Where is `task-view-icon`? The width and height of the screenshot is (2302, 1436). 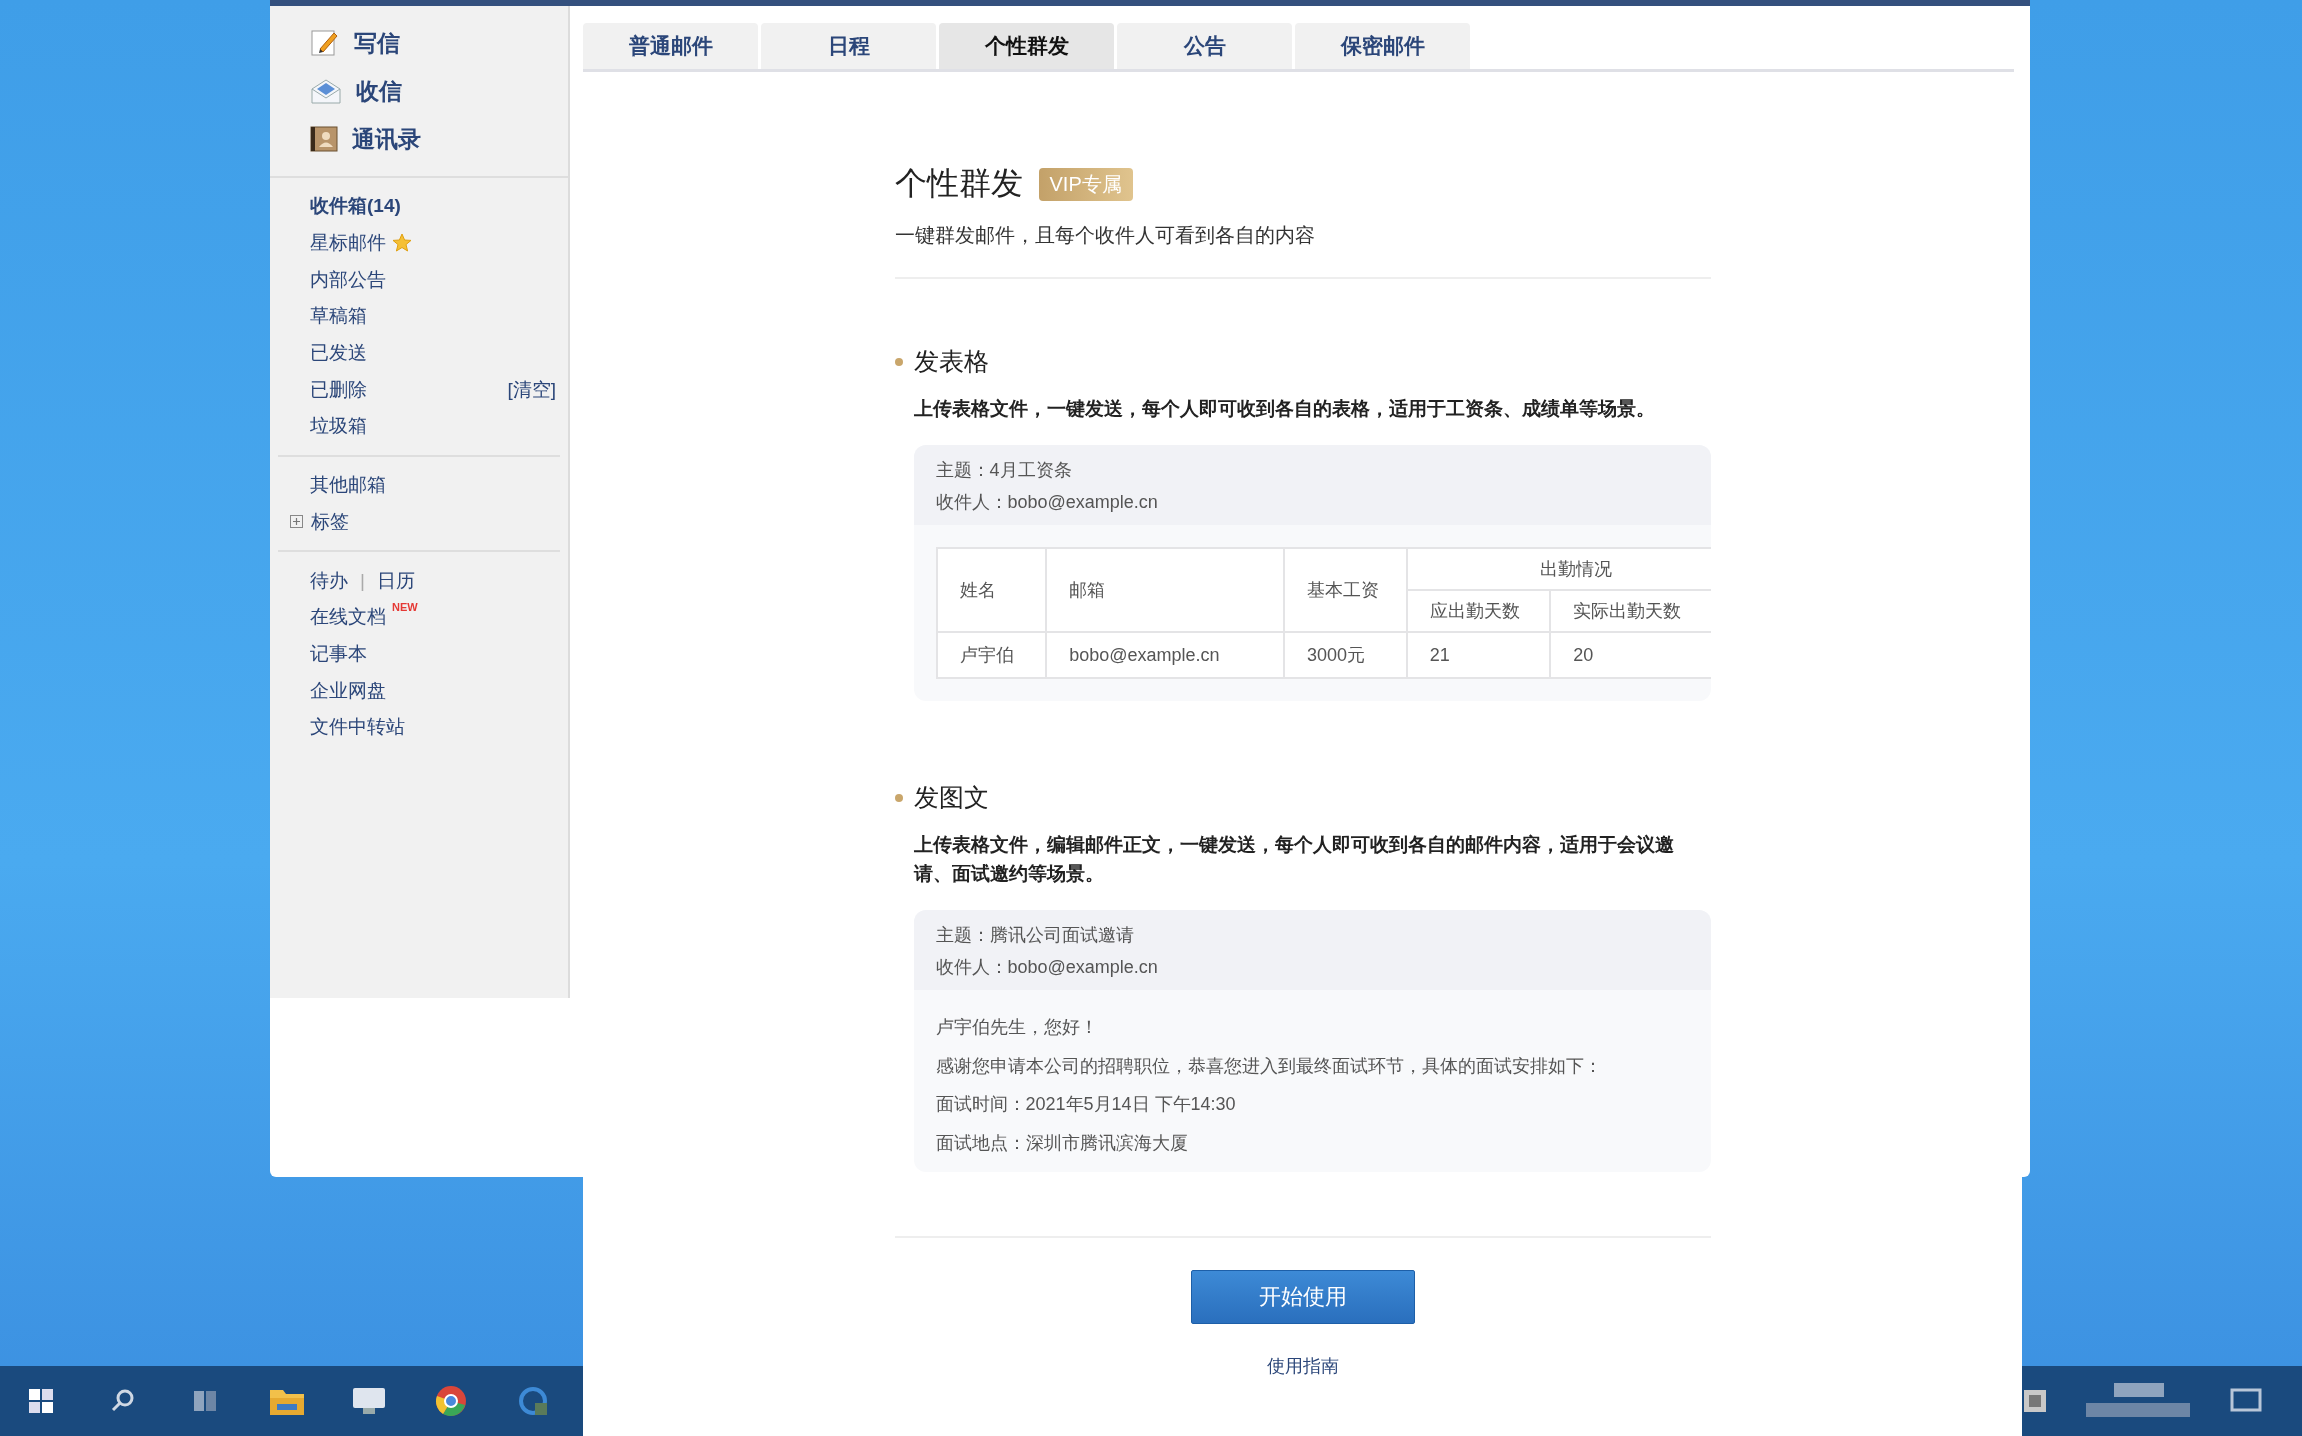
task-view-icon is located at coordinates (205, 1401).